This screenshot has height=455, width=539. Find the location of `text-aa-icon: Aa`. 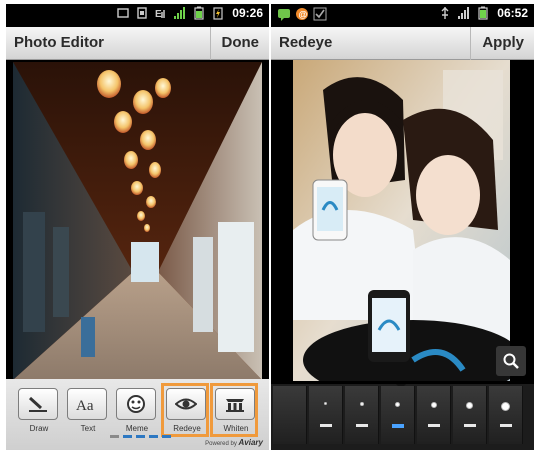

text-aa-icon: Aa is located at coordinates (87, 404).